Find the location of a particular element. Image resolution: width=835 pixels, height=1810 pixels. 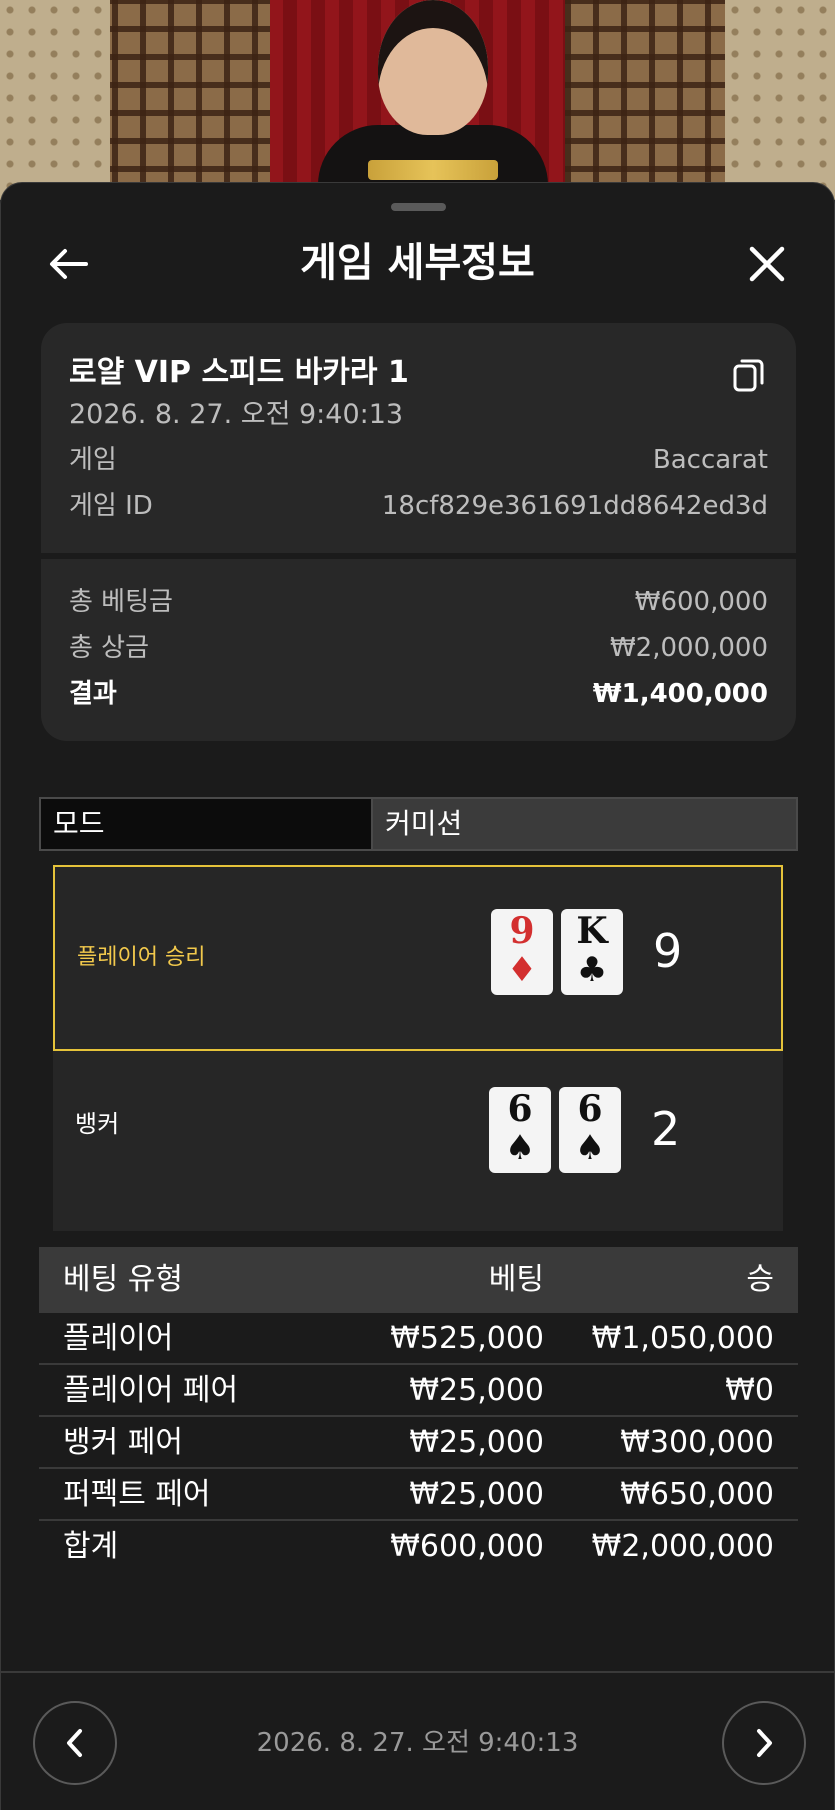

info-value: Baccarat is located at coordinates (710, 460).